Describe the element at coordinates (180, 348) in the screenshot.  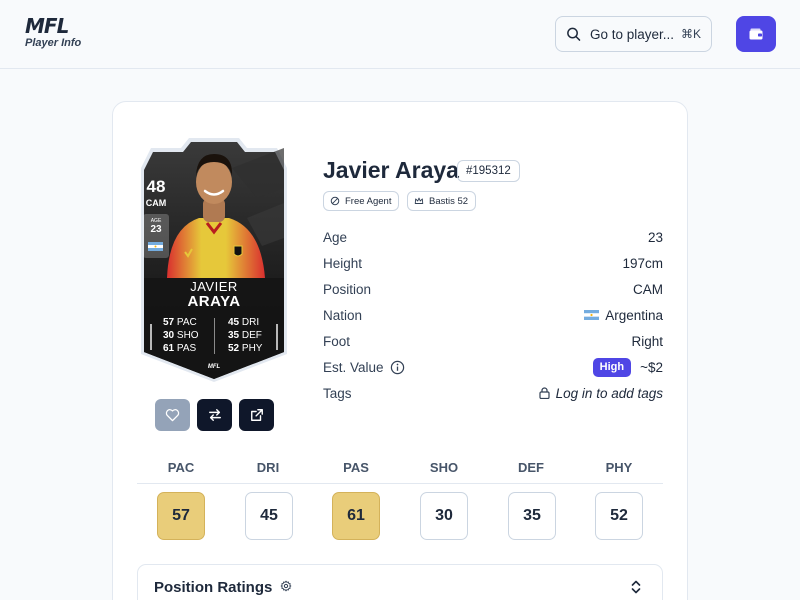
I see `card-stat-pas: 61 PAS` at that location.